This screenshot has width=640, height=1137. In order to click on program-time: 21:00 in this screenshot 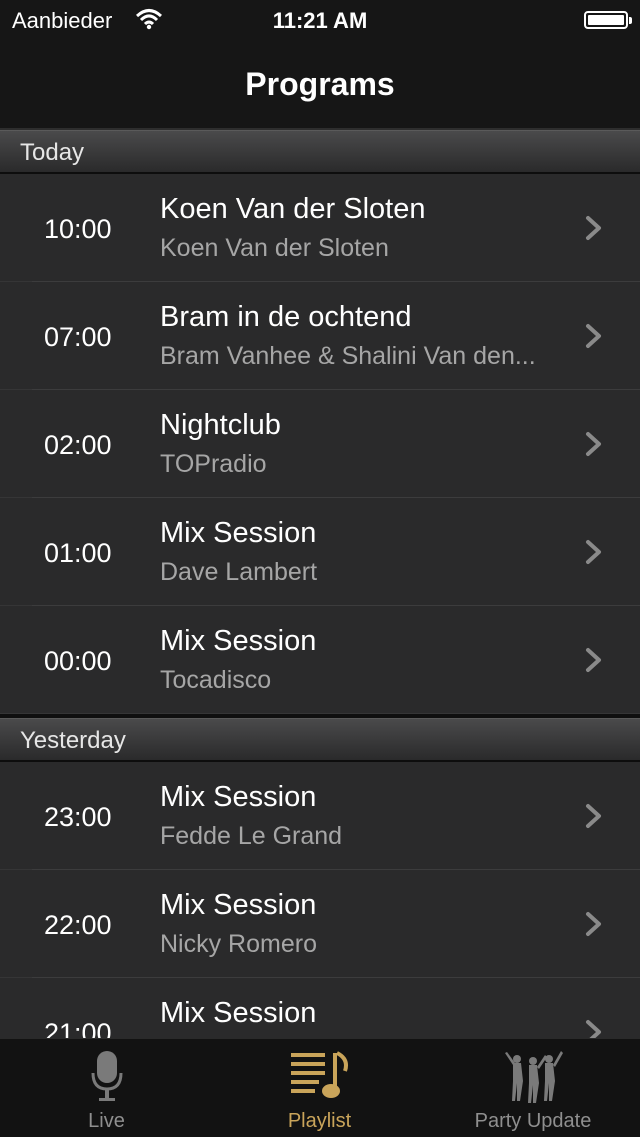, I will do `click(78, 1028)`.